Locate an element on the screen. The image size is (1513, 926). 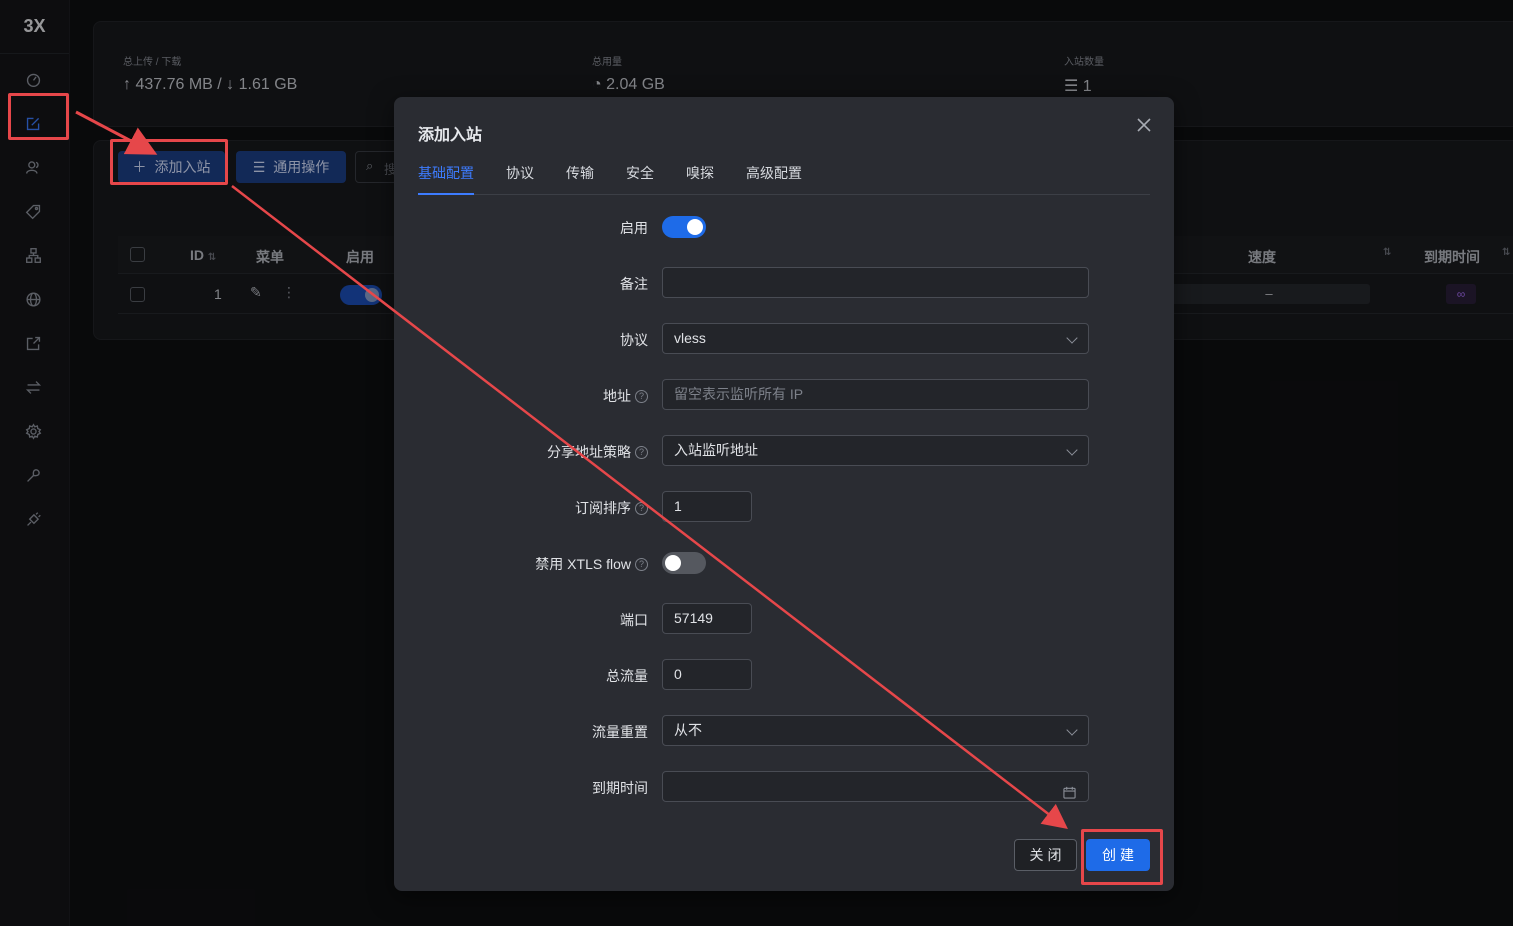
protocol-label: 协议 is located at coordinates (634, 340).